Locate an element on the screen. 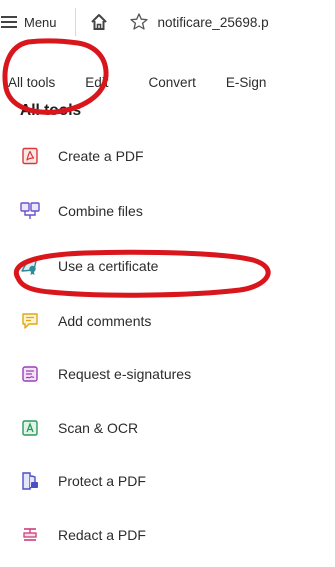 Image resolution: width=335 pixels, height=567 pixels. tool-label: Add comments is located at coordinates (105, 321).